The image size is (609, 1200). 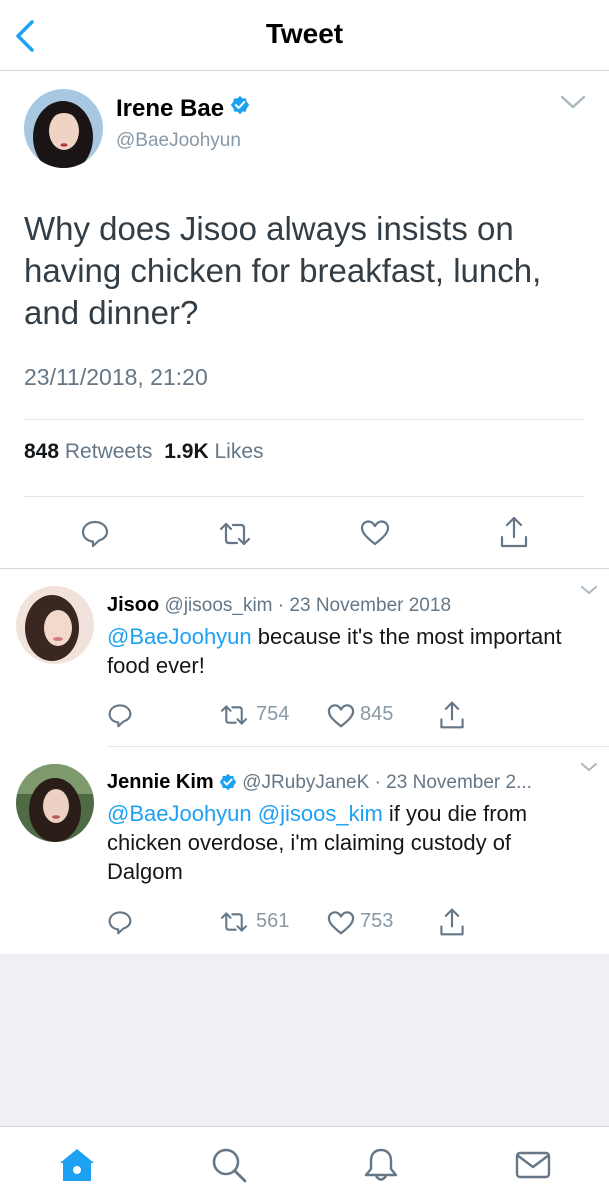 I want to click on likes-count: 1.9K, so click(x=186, y=451).